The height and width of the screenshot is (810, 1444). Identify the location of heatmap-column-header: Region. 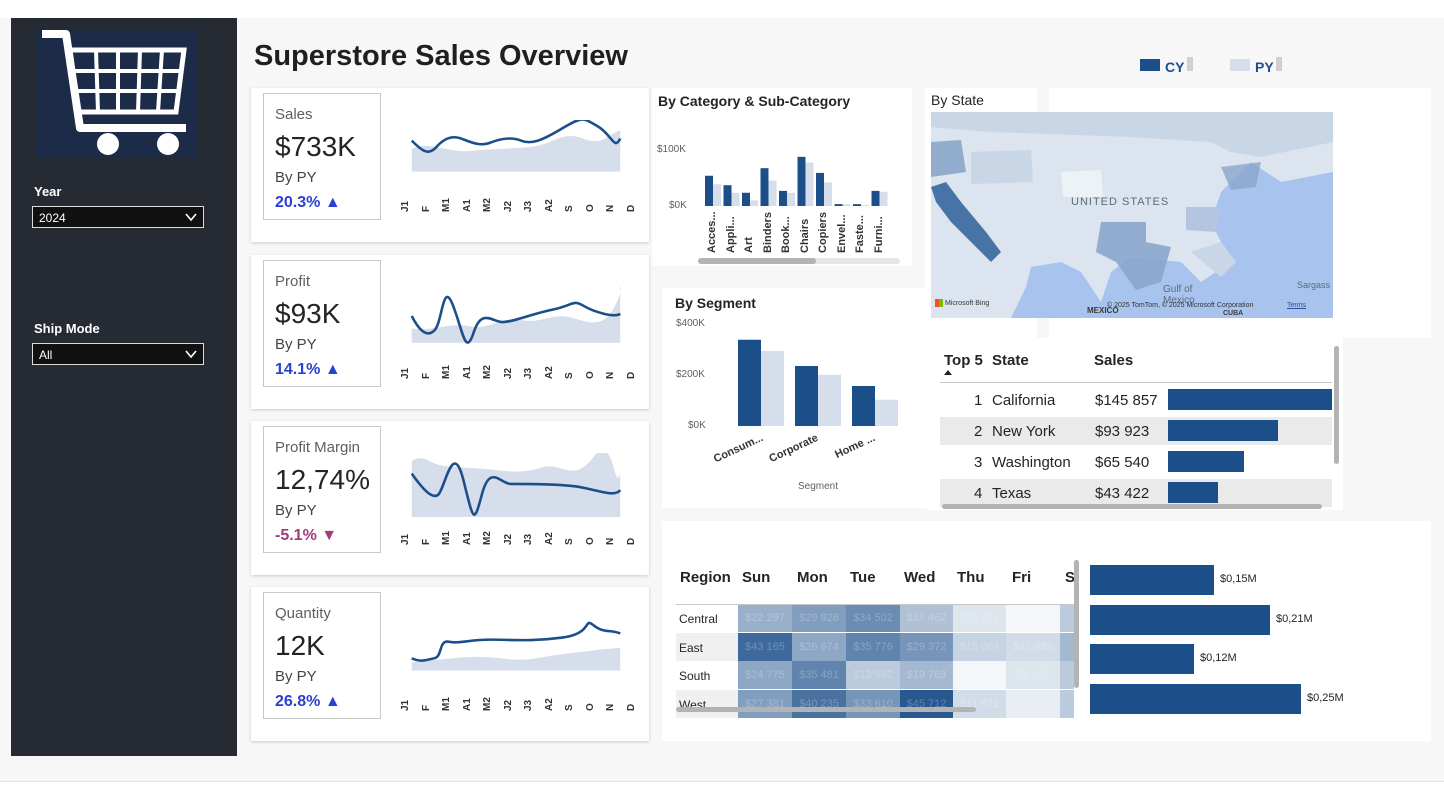
(705, 577).